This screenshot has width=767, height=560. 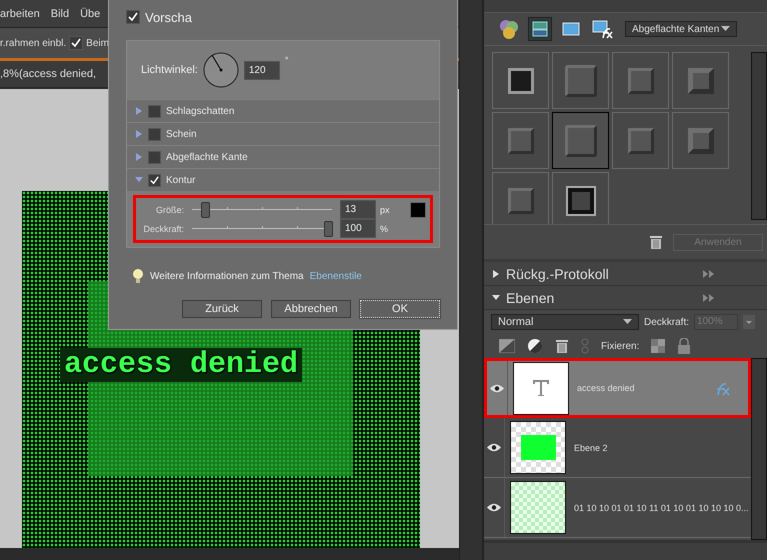 I want to click on menu-item: Übe, so click(x=90, y=14).